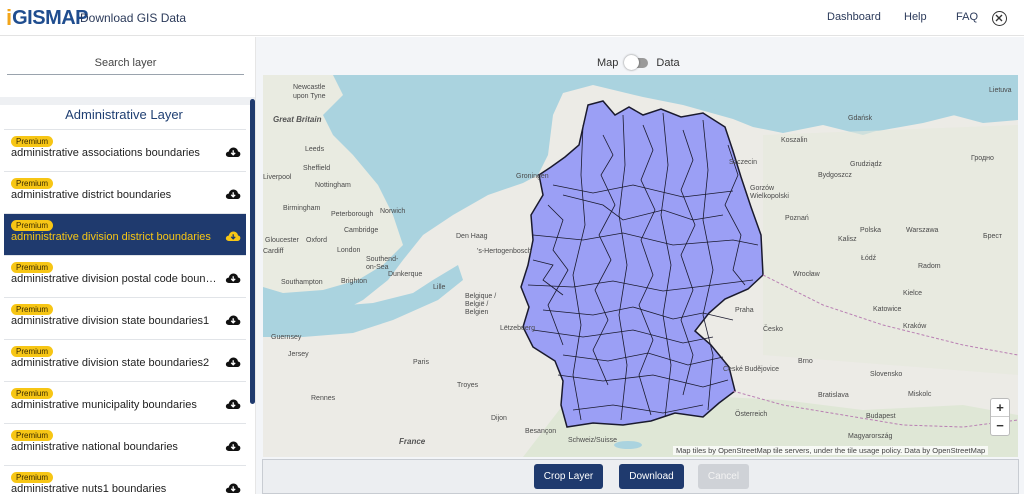 The height and width of the screenshot is (494, 1024). What do you see at coordinates (298, 354) in the screenshot?
I see `map-label-jersey: Jersey` at bounding box center [298, 354].